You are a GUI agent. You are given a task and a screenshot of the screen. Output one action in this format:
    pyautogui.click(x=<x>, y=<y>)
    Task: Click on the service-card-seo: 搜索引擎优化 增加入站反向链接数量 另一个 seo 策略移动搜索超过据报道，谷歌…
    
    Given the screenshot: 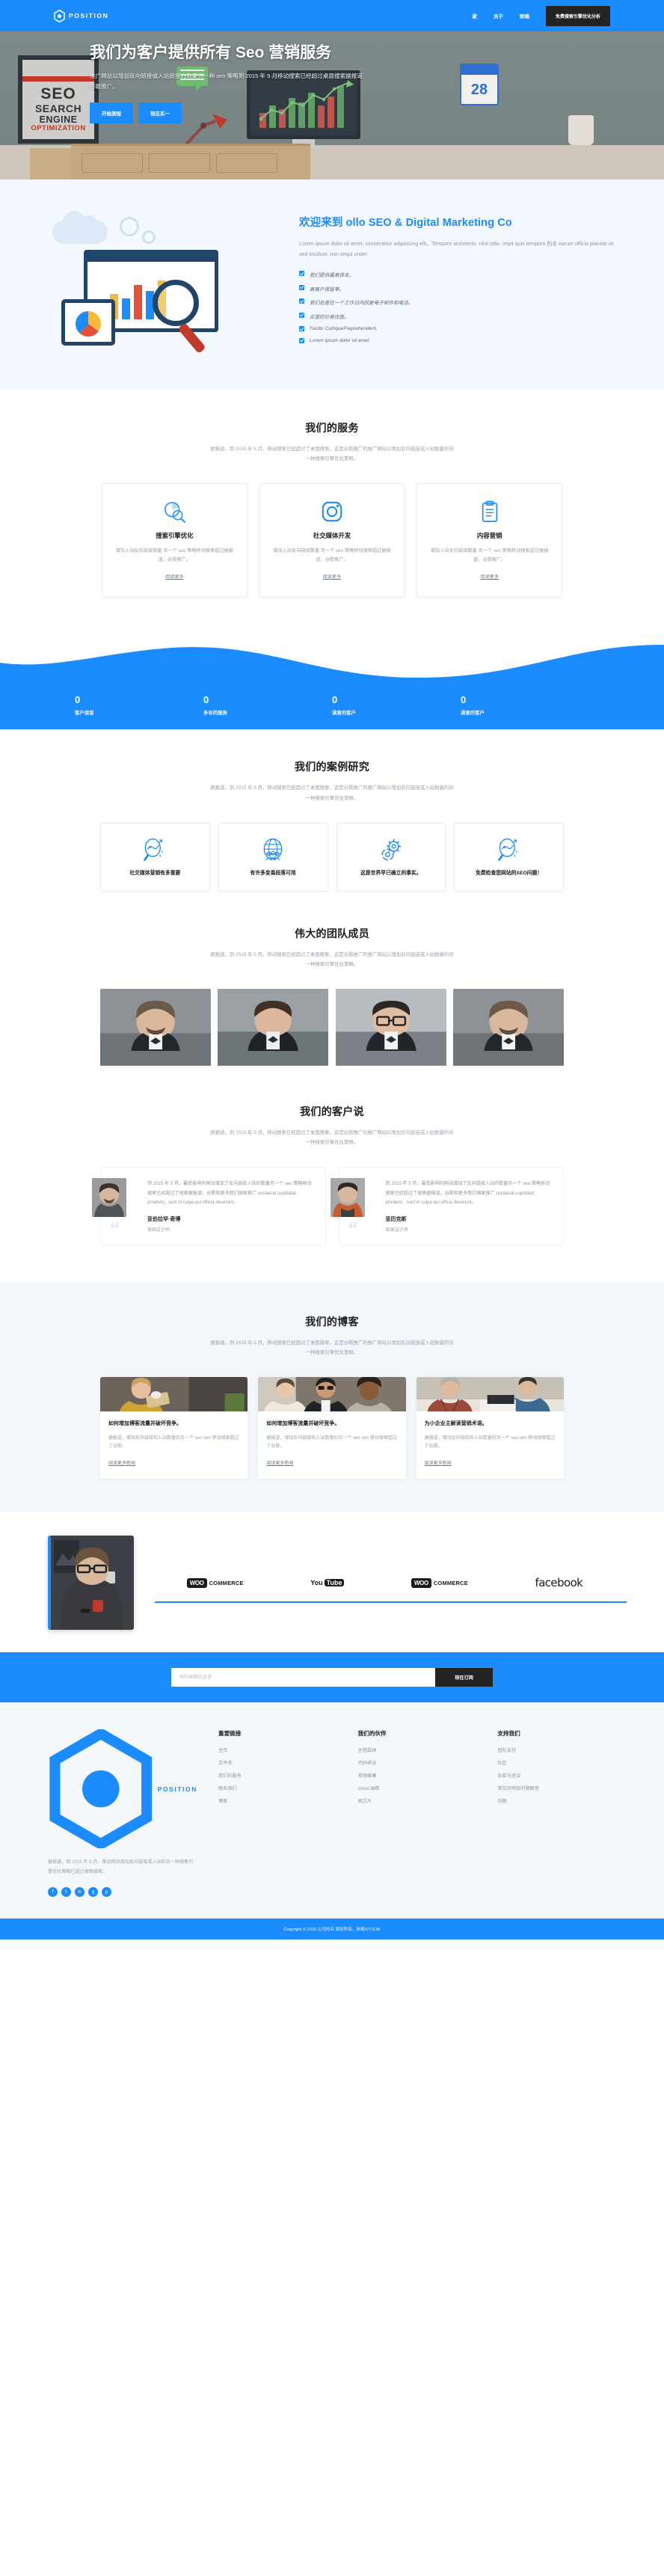 What is the action you would take?
    pyautogui.click(x=175, y=540)
    